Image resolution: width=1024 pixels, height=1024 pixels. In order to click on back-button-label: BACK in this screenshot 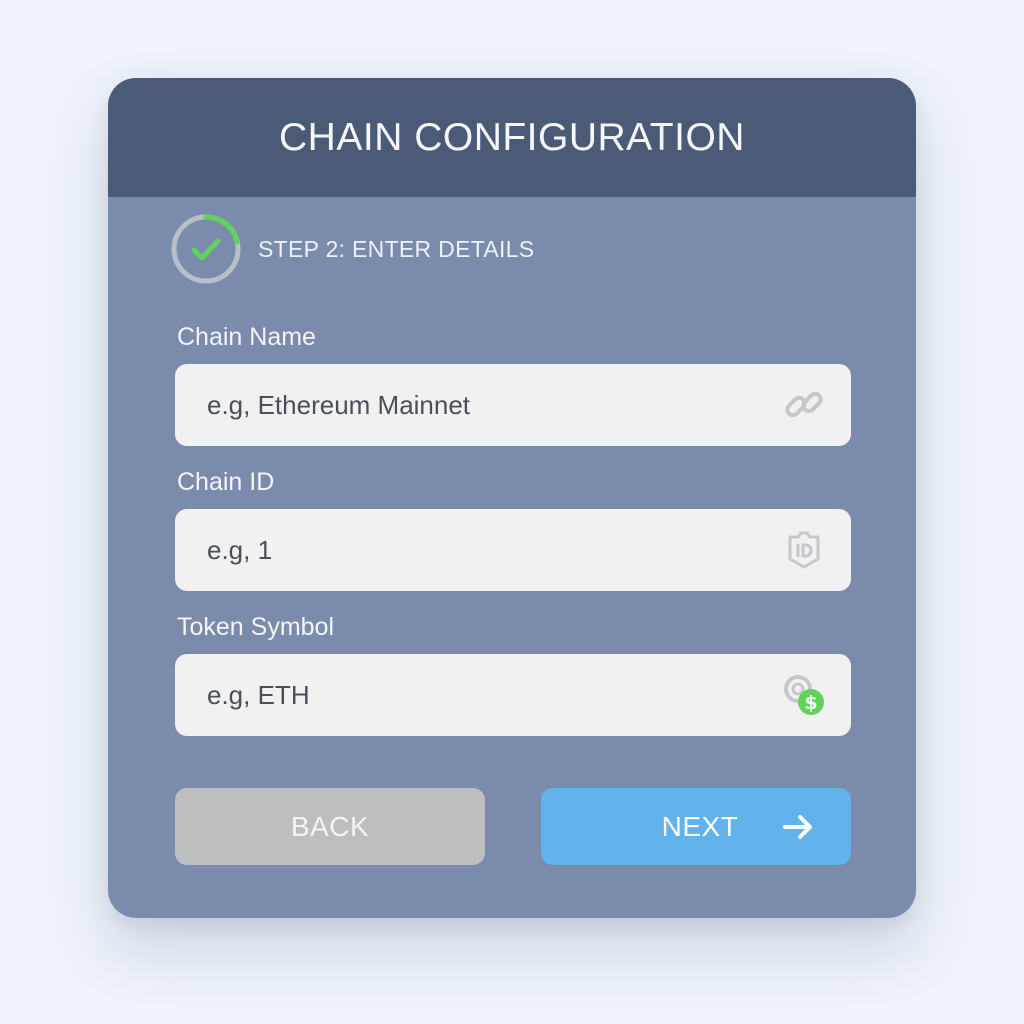, I will do `click(330, 826)`.